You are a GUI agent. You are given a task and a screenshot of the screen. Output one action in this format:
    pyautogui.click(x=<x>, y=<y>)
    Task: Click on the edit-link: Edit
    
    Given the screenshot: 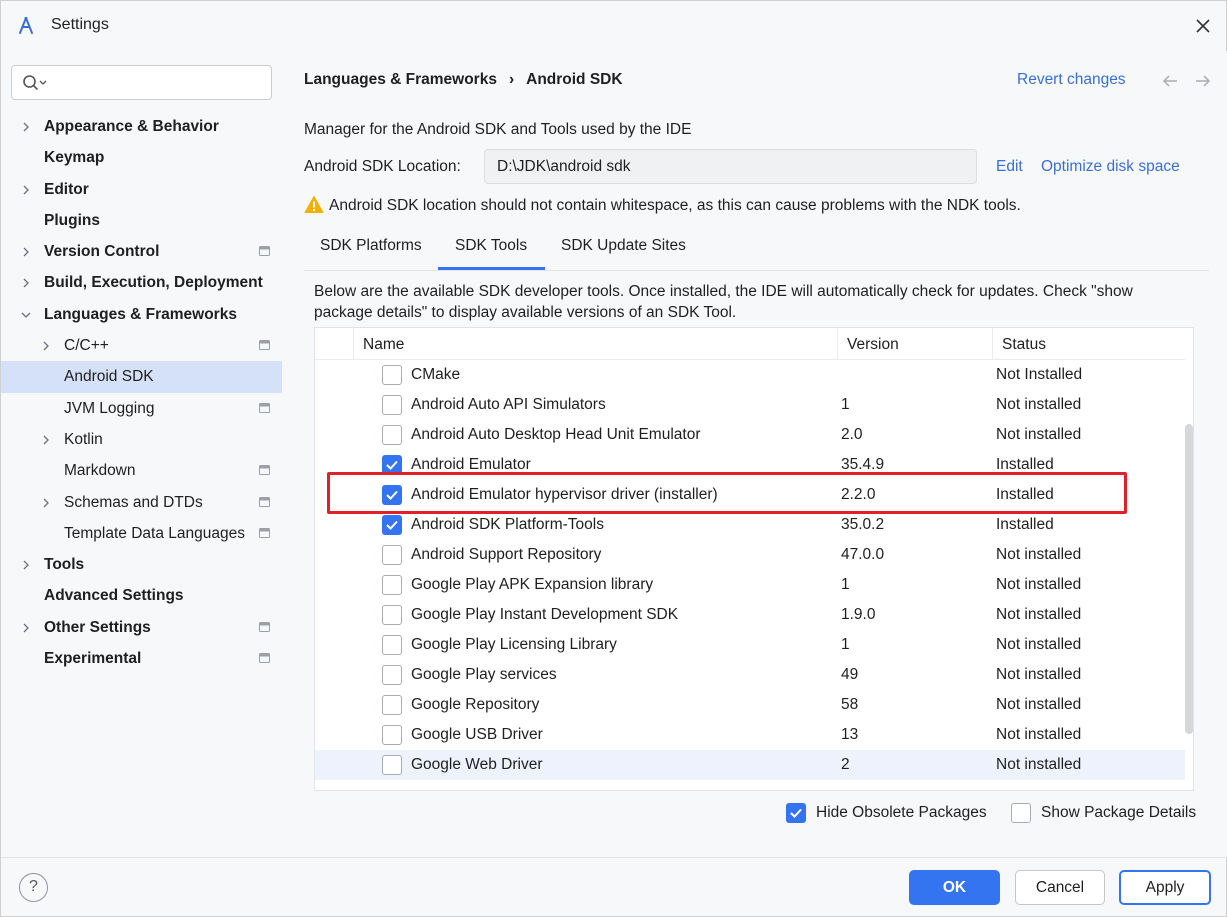 What is the action you would take?
    pyautogui.click(x=1009, y=167)
    